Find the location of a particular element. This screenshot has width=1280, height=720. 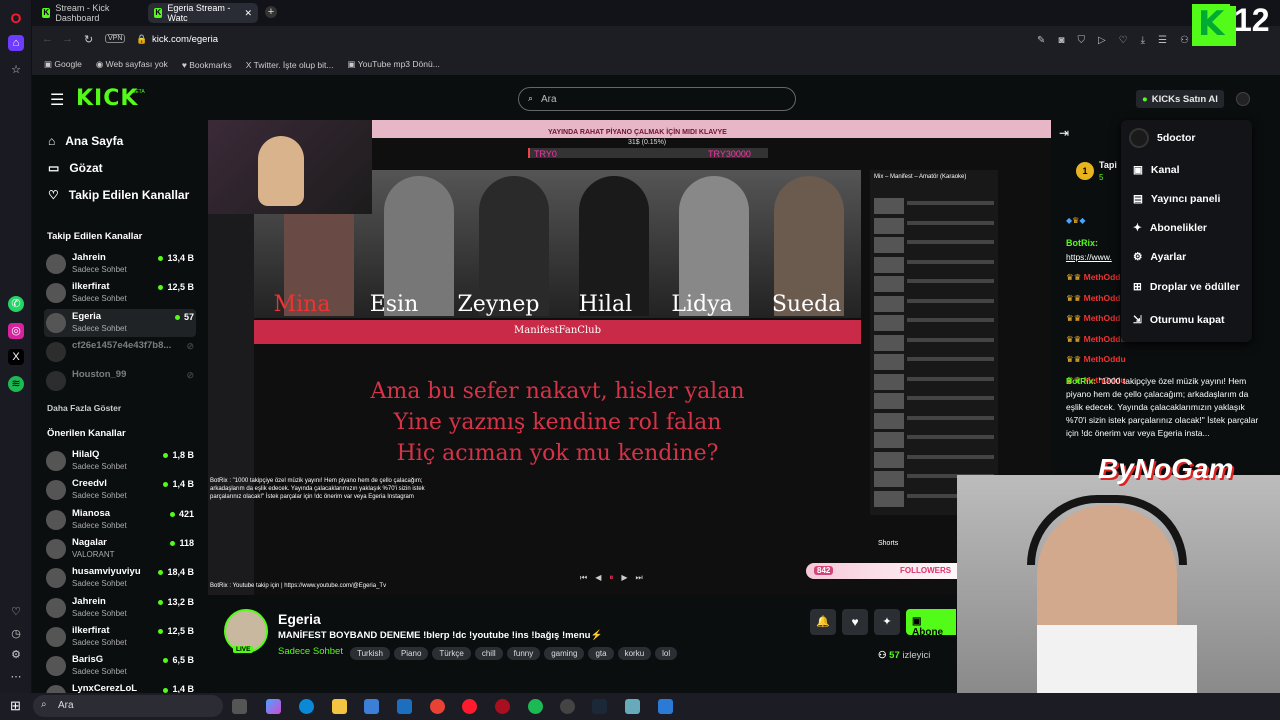

sparkle-button: ✦ is located at coordinates (887, 622).